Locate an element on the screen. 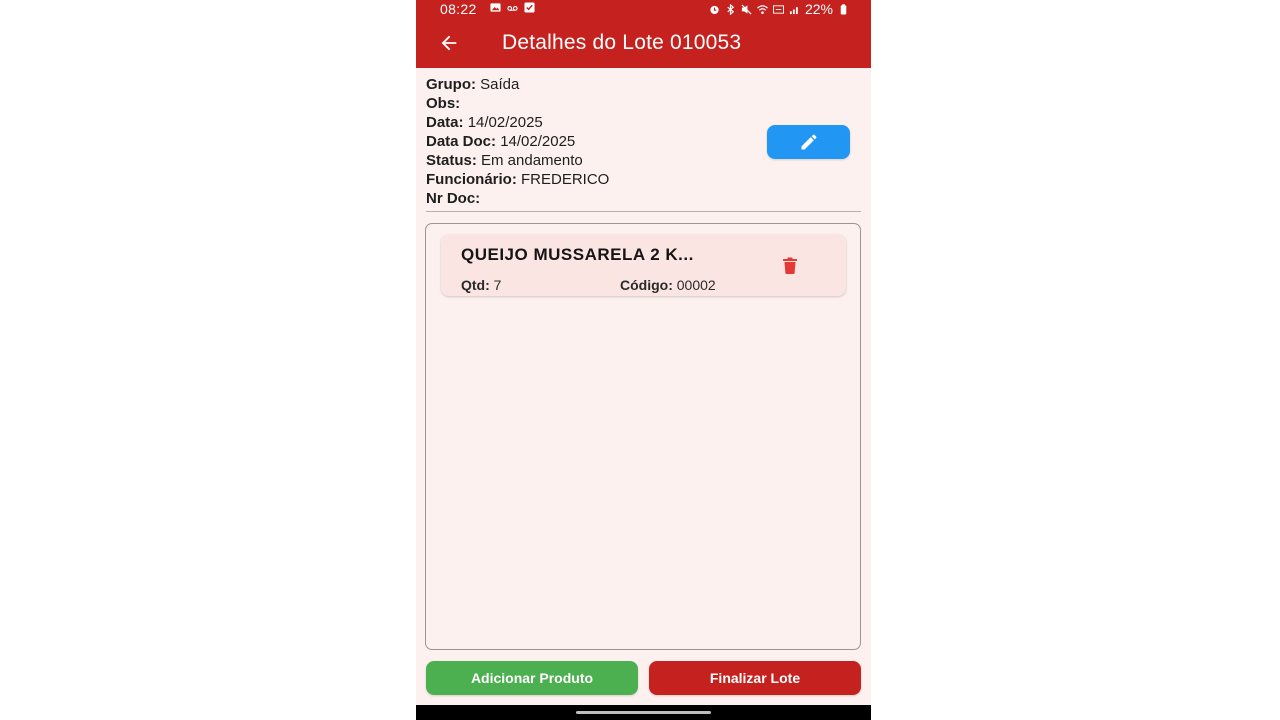 Image resolution: width=1280 pixels, height=720 pixels. volte-icon is located at coordinates (778, 9).